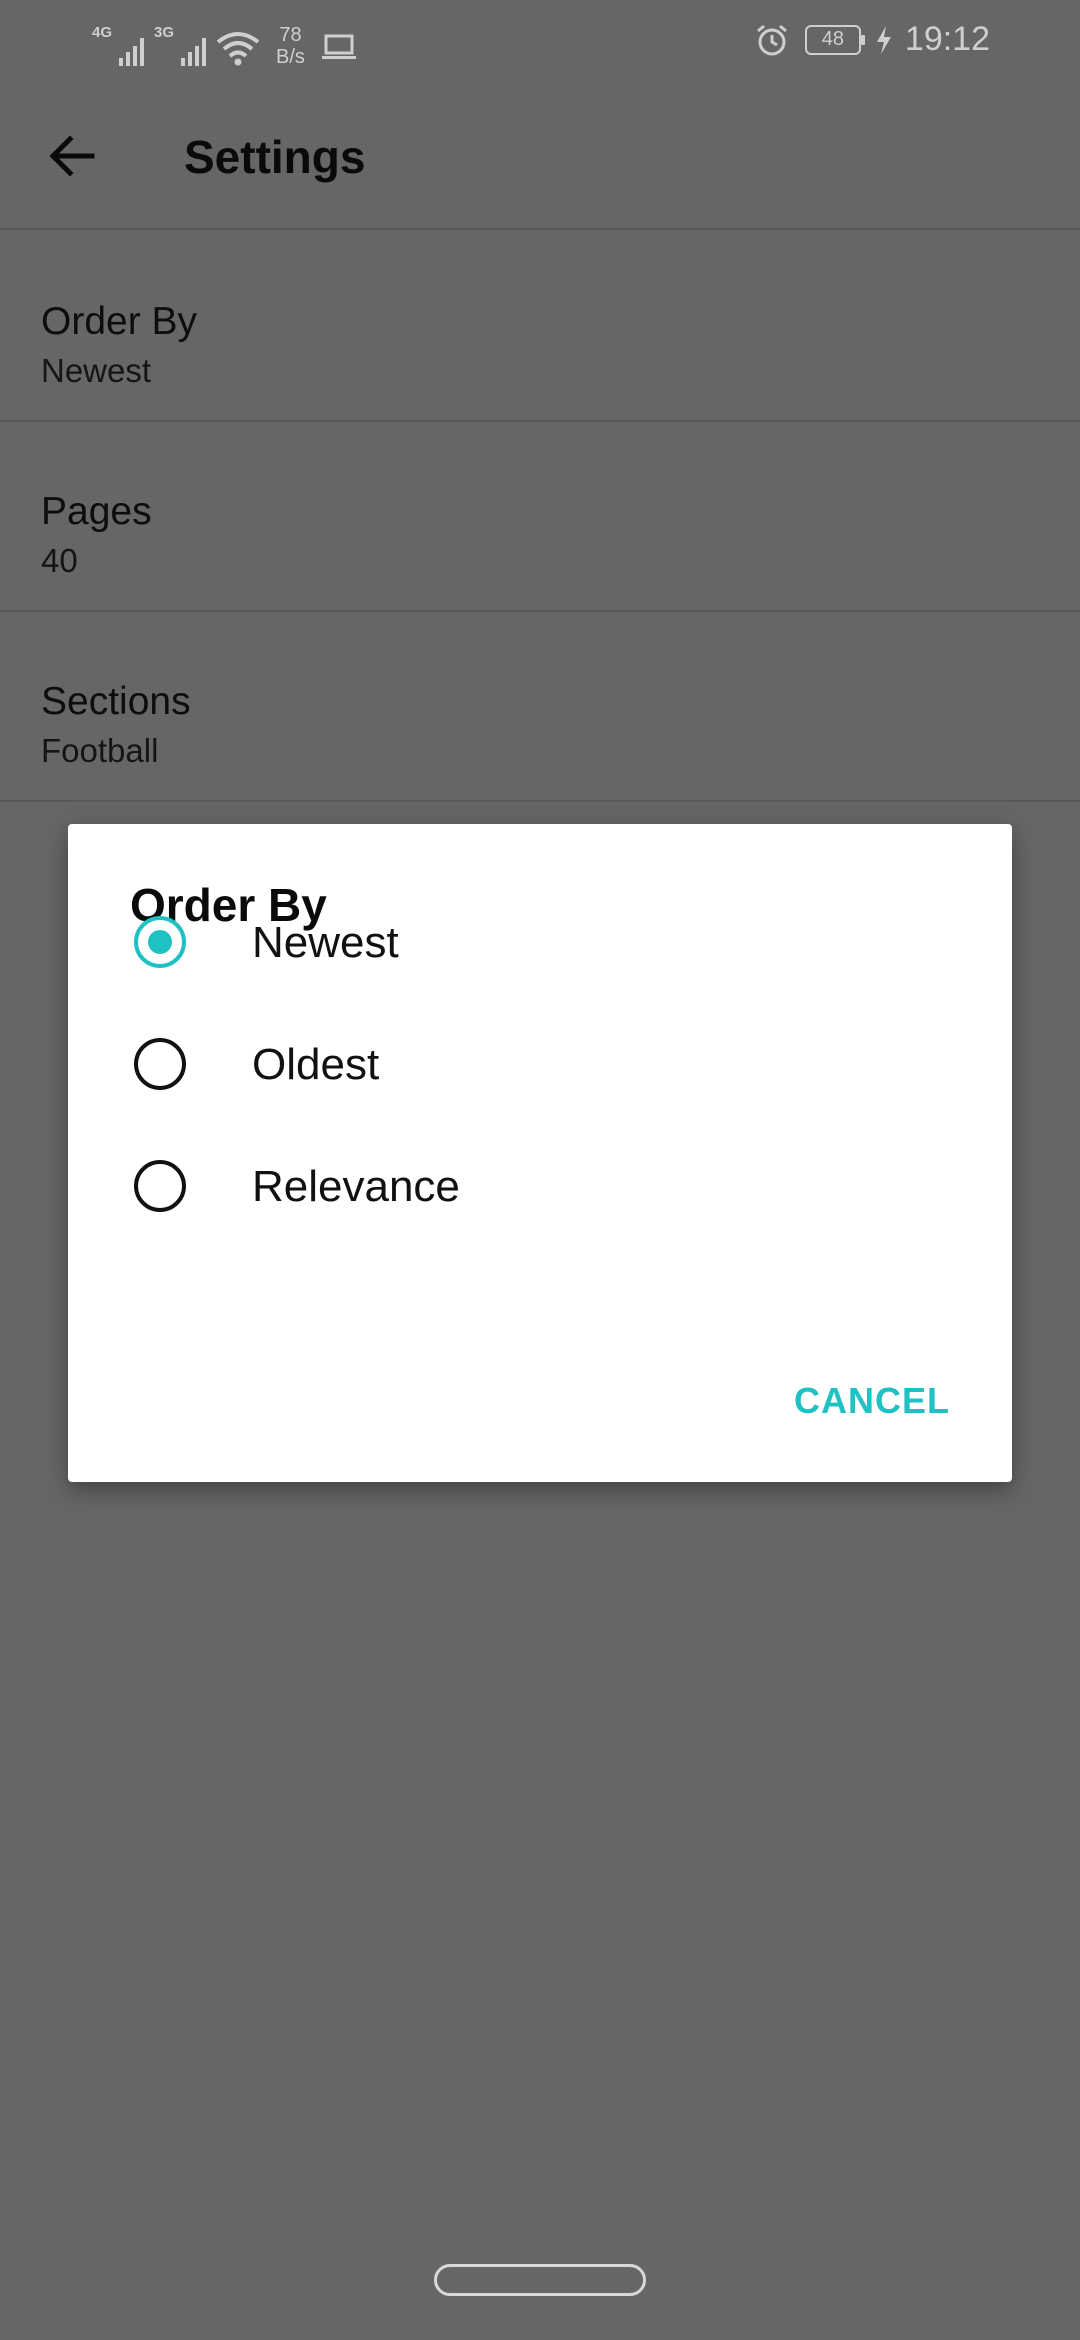  Describe the element at coordinates (119, 321) in the screenshot. I see `preference-title: Order By` at that location.